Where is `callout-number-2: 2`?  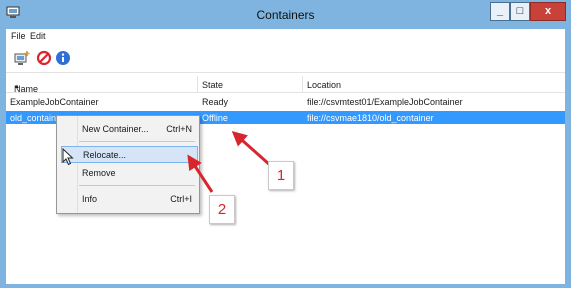
callout-number-2: 2 is located at coordinates (222, 209).